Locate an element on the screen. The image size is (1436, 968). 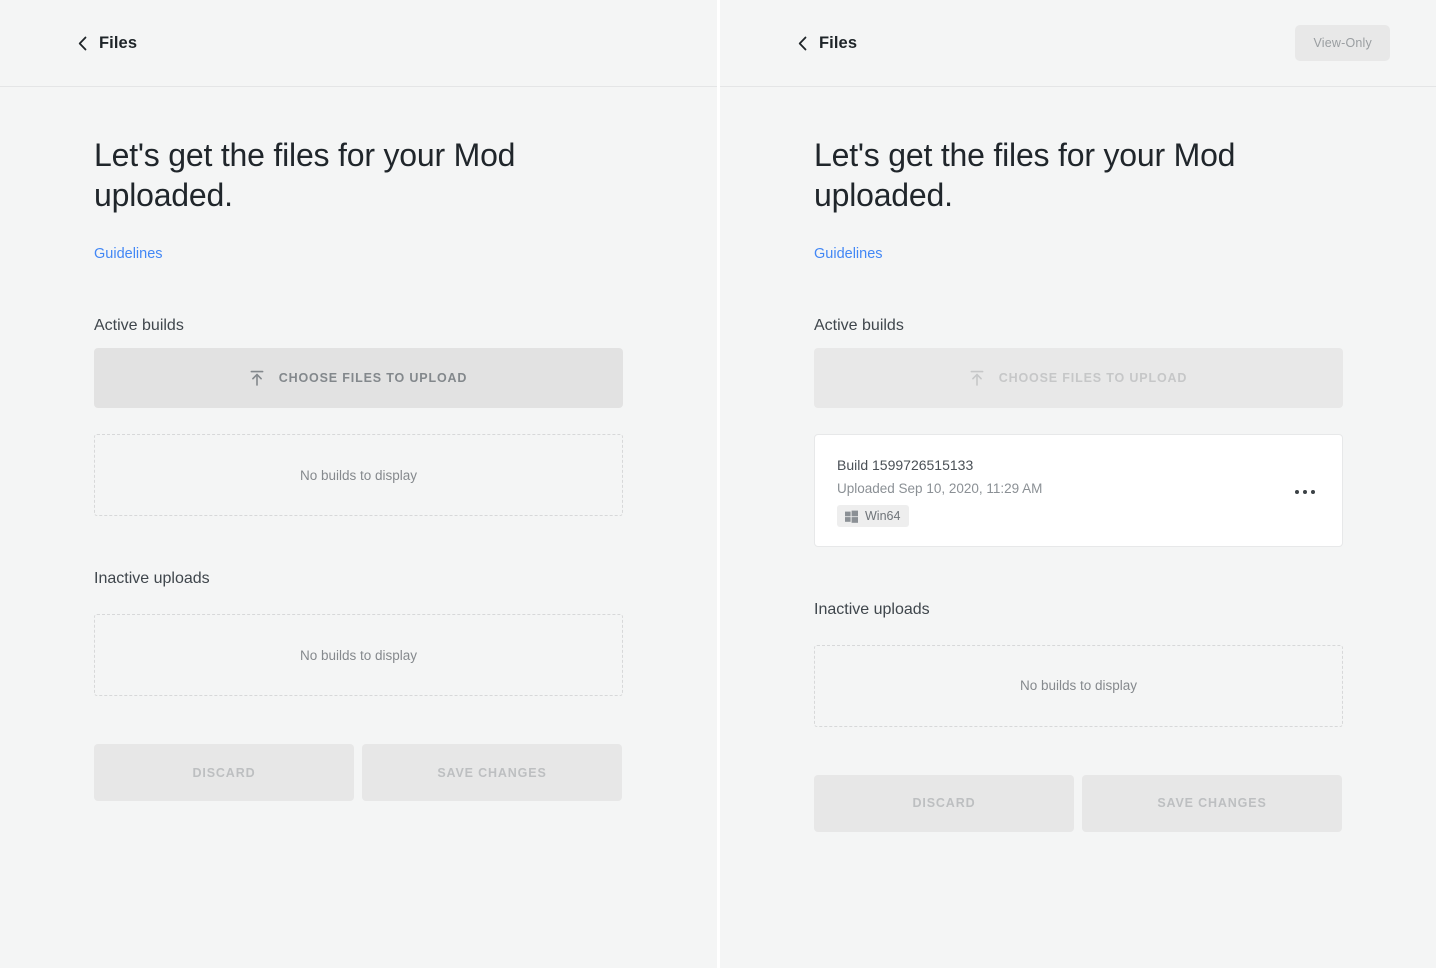
build-name: Build 1599726515133 is located at coordinates (905, 465).